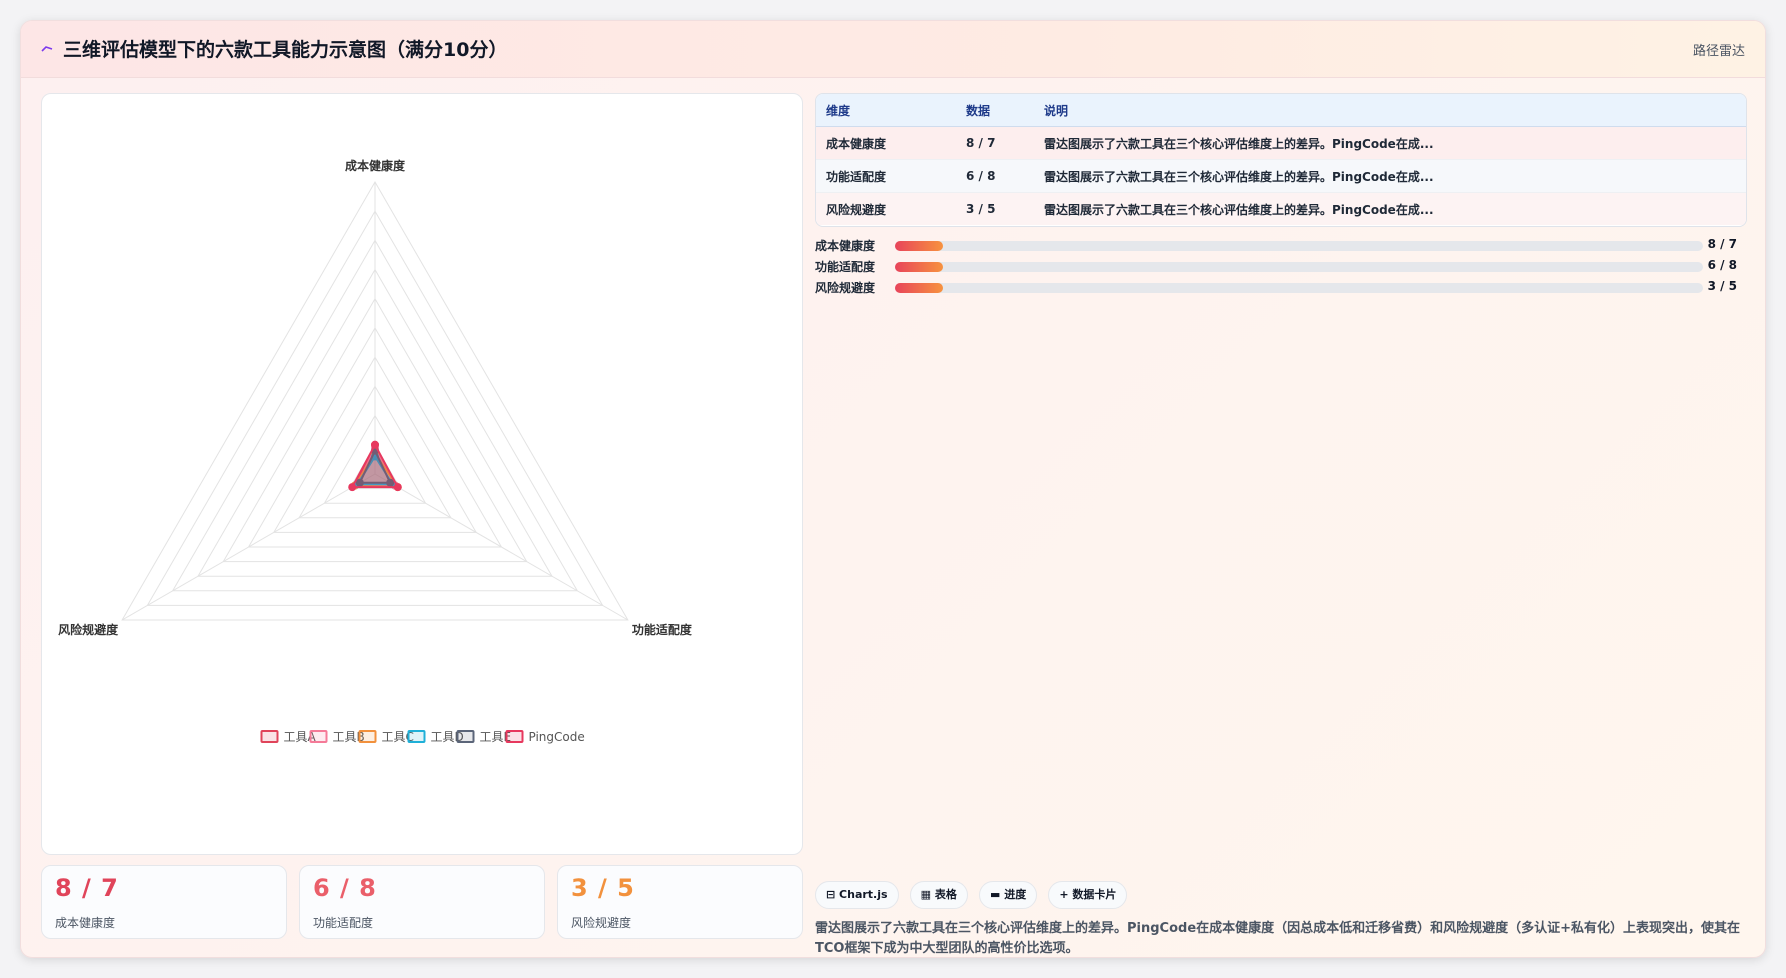  Describe the element at coordinates (995, 143) in the screenshot. I see `table-cell: 8 / 7` at that location.